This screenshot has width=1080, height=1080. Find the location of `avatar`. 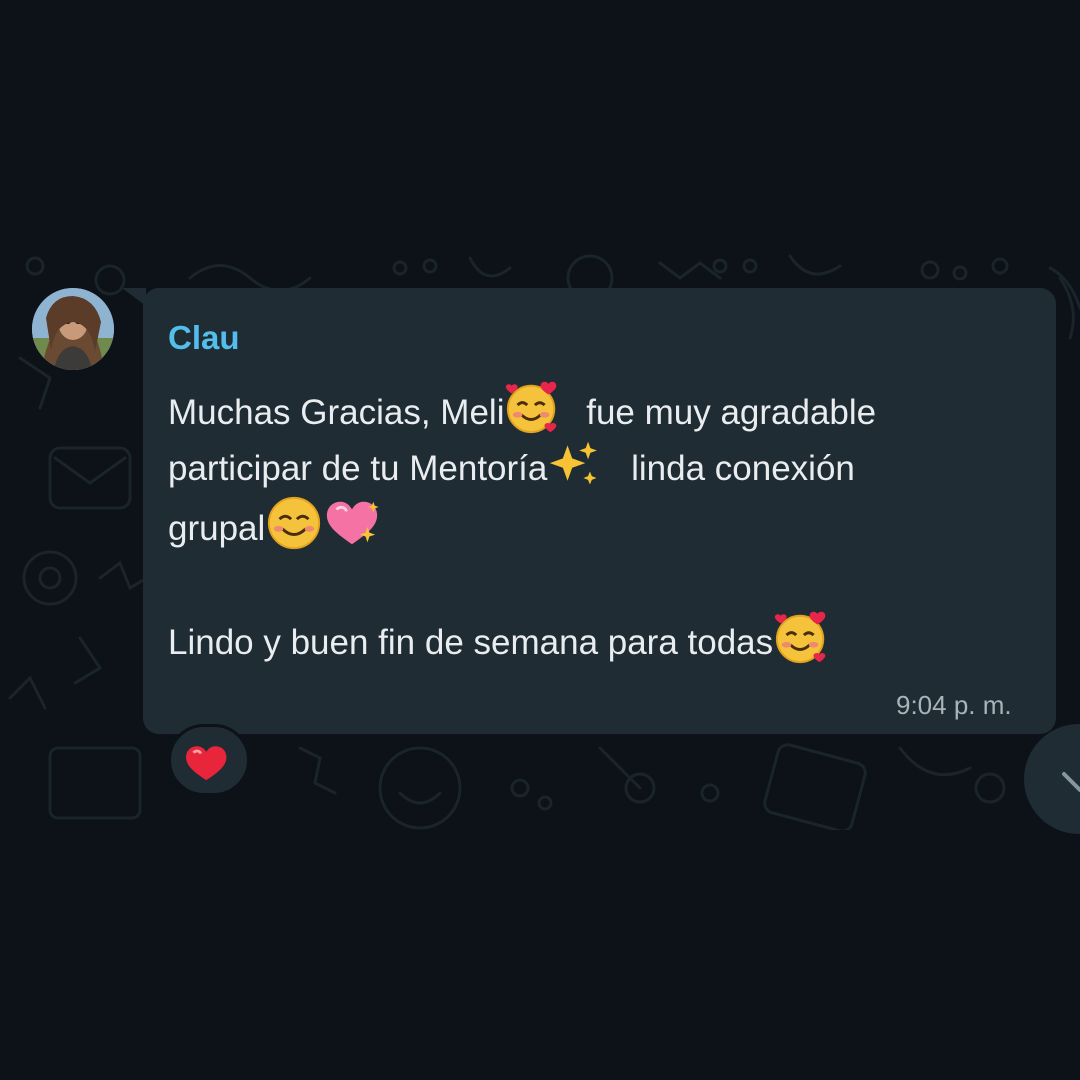

avatar is located at coordinates (73, 329).